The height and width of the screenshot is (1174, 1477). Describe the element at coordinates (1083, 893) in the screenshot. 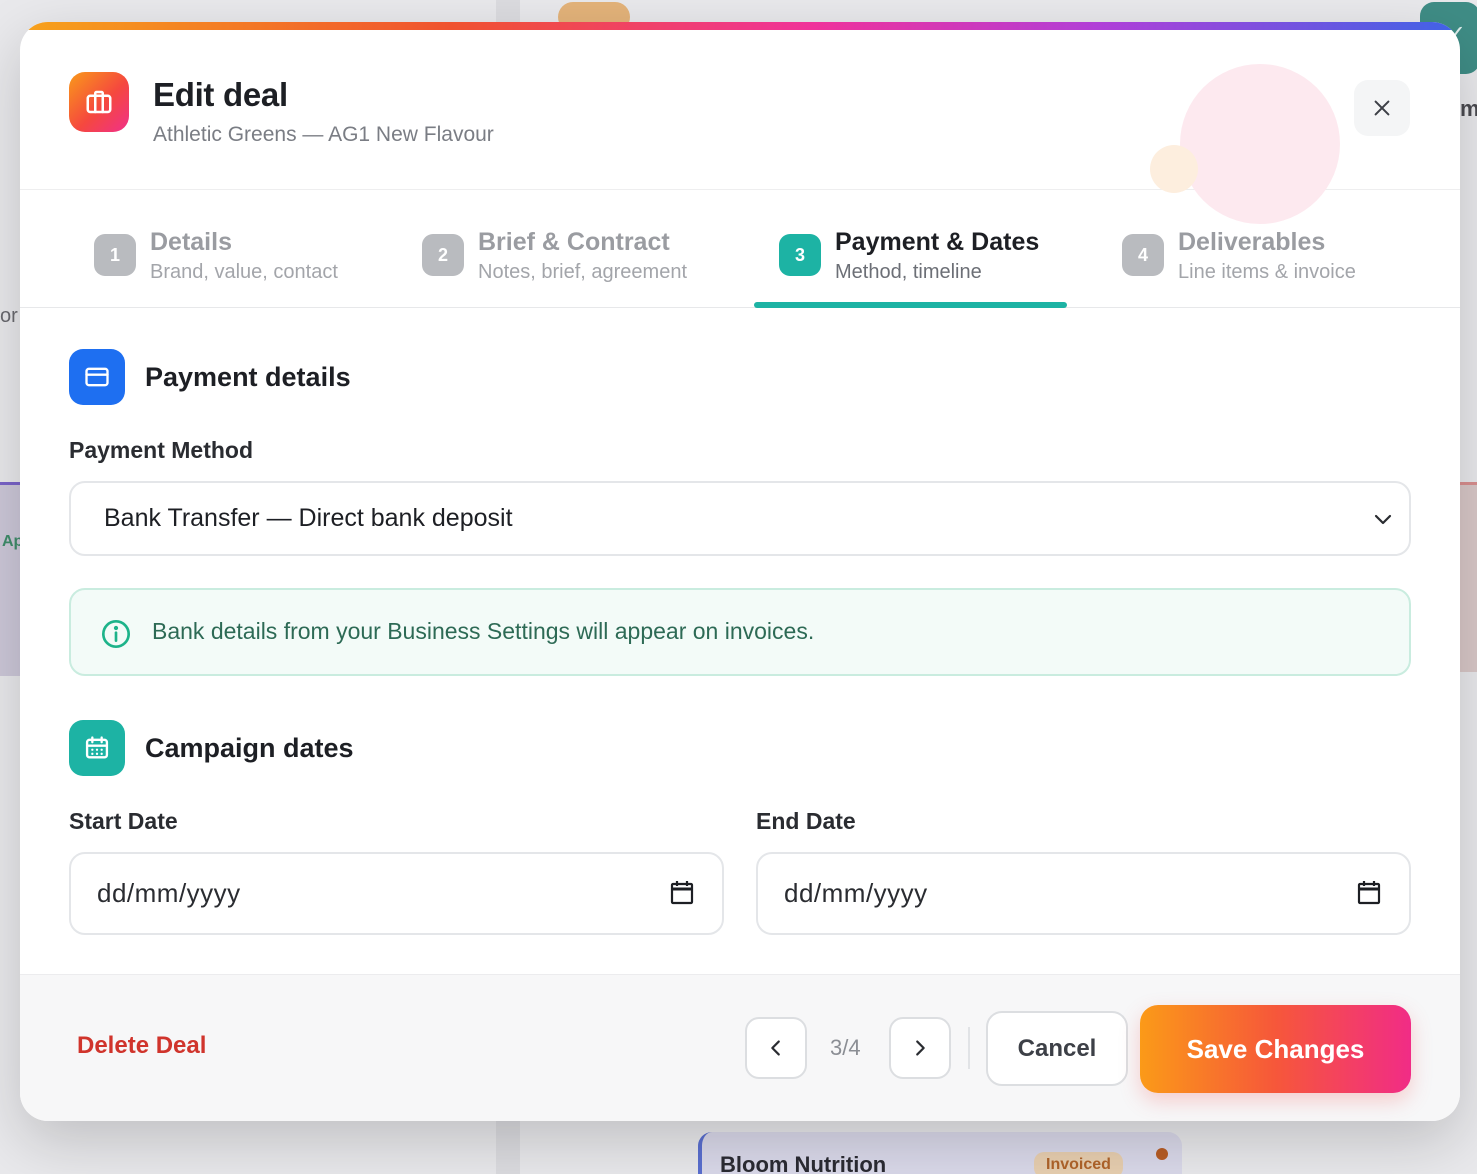

I see `end-date-input: dd/mm/yyyy` at that location.